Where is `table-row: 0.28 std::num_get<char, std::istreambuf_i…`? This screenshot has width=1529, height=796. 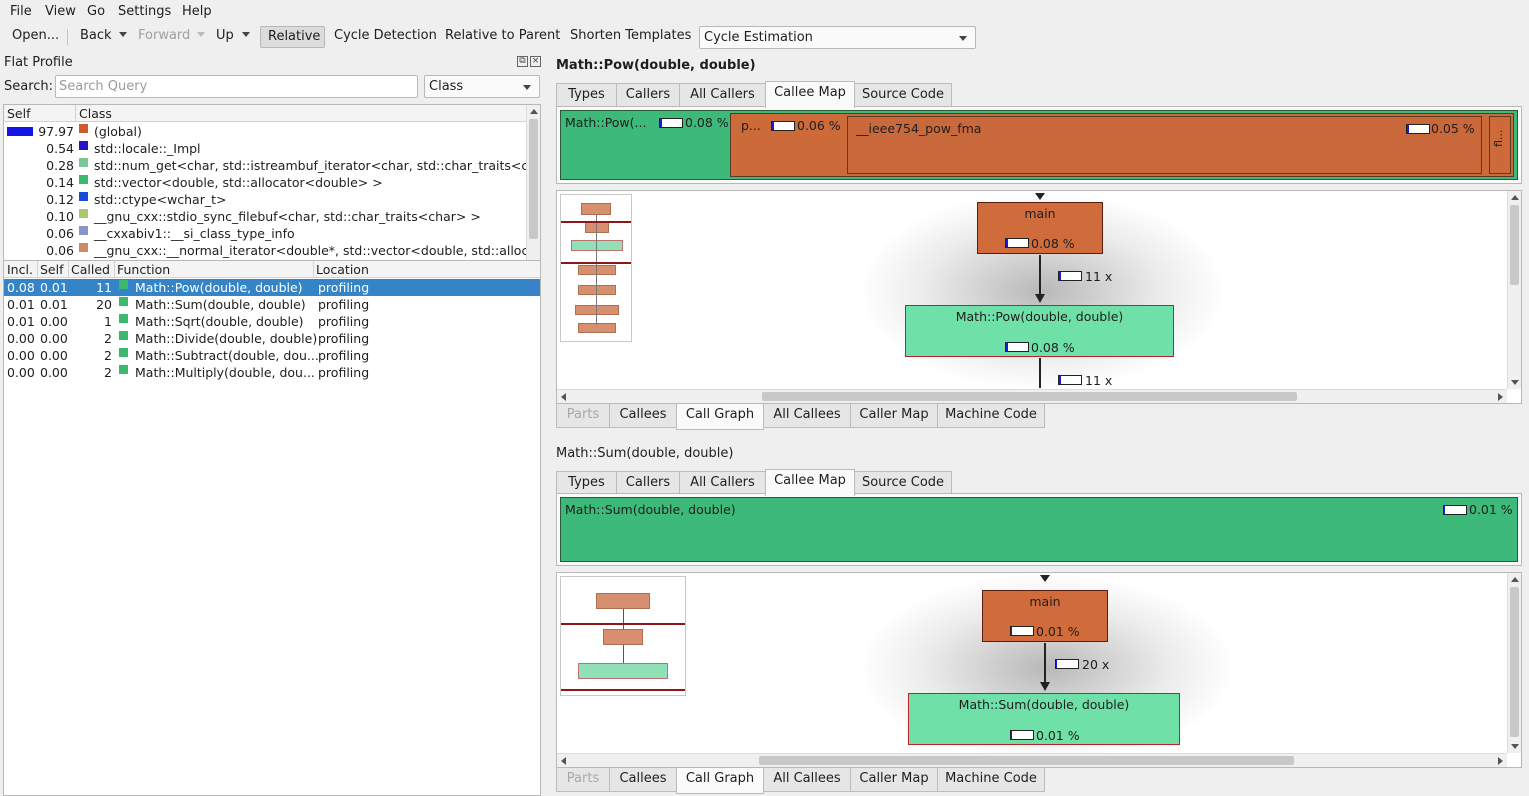
table-row: 0.28 std::num_get<char, std::istreambuf_i… is located at coordinates (272, 165).